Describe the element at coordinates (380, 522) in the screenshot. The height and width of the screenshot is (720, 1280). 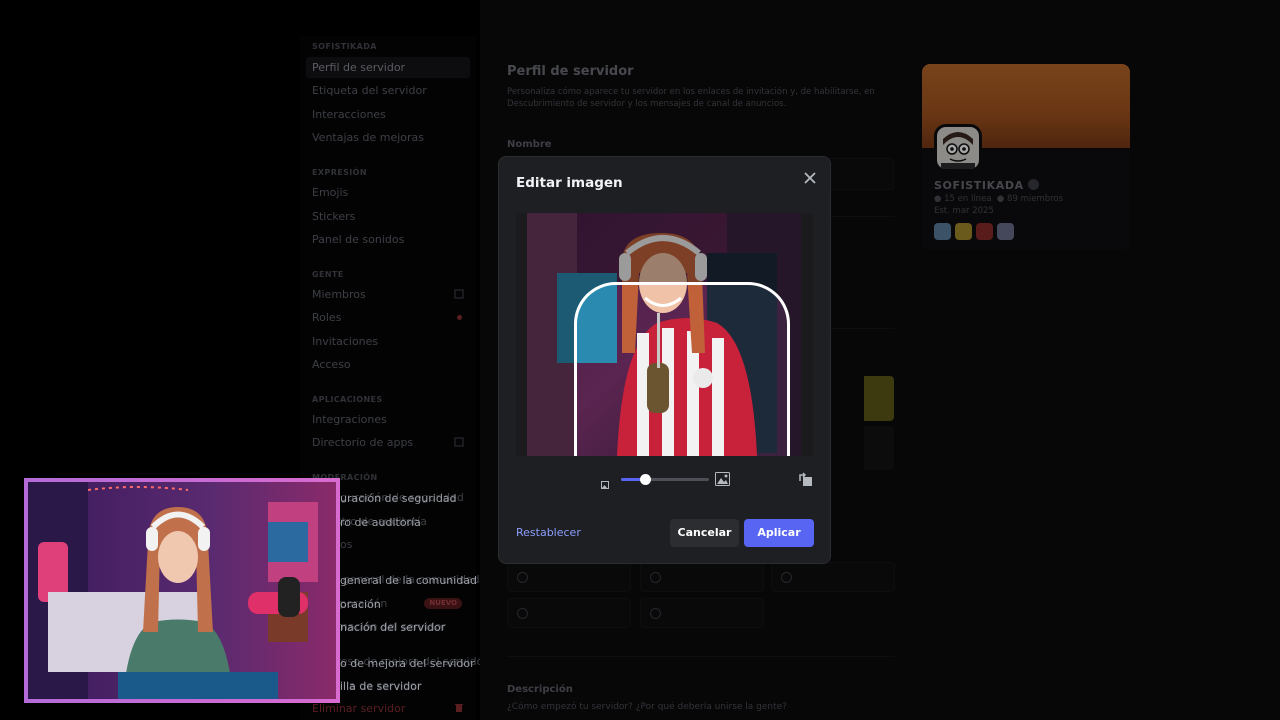
I see `sidebar-item-label: ro de auditoría` at that location.